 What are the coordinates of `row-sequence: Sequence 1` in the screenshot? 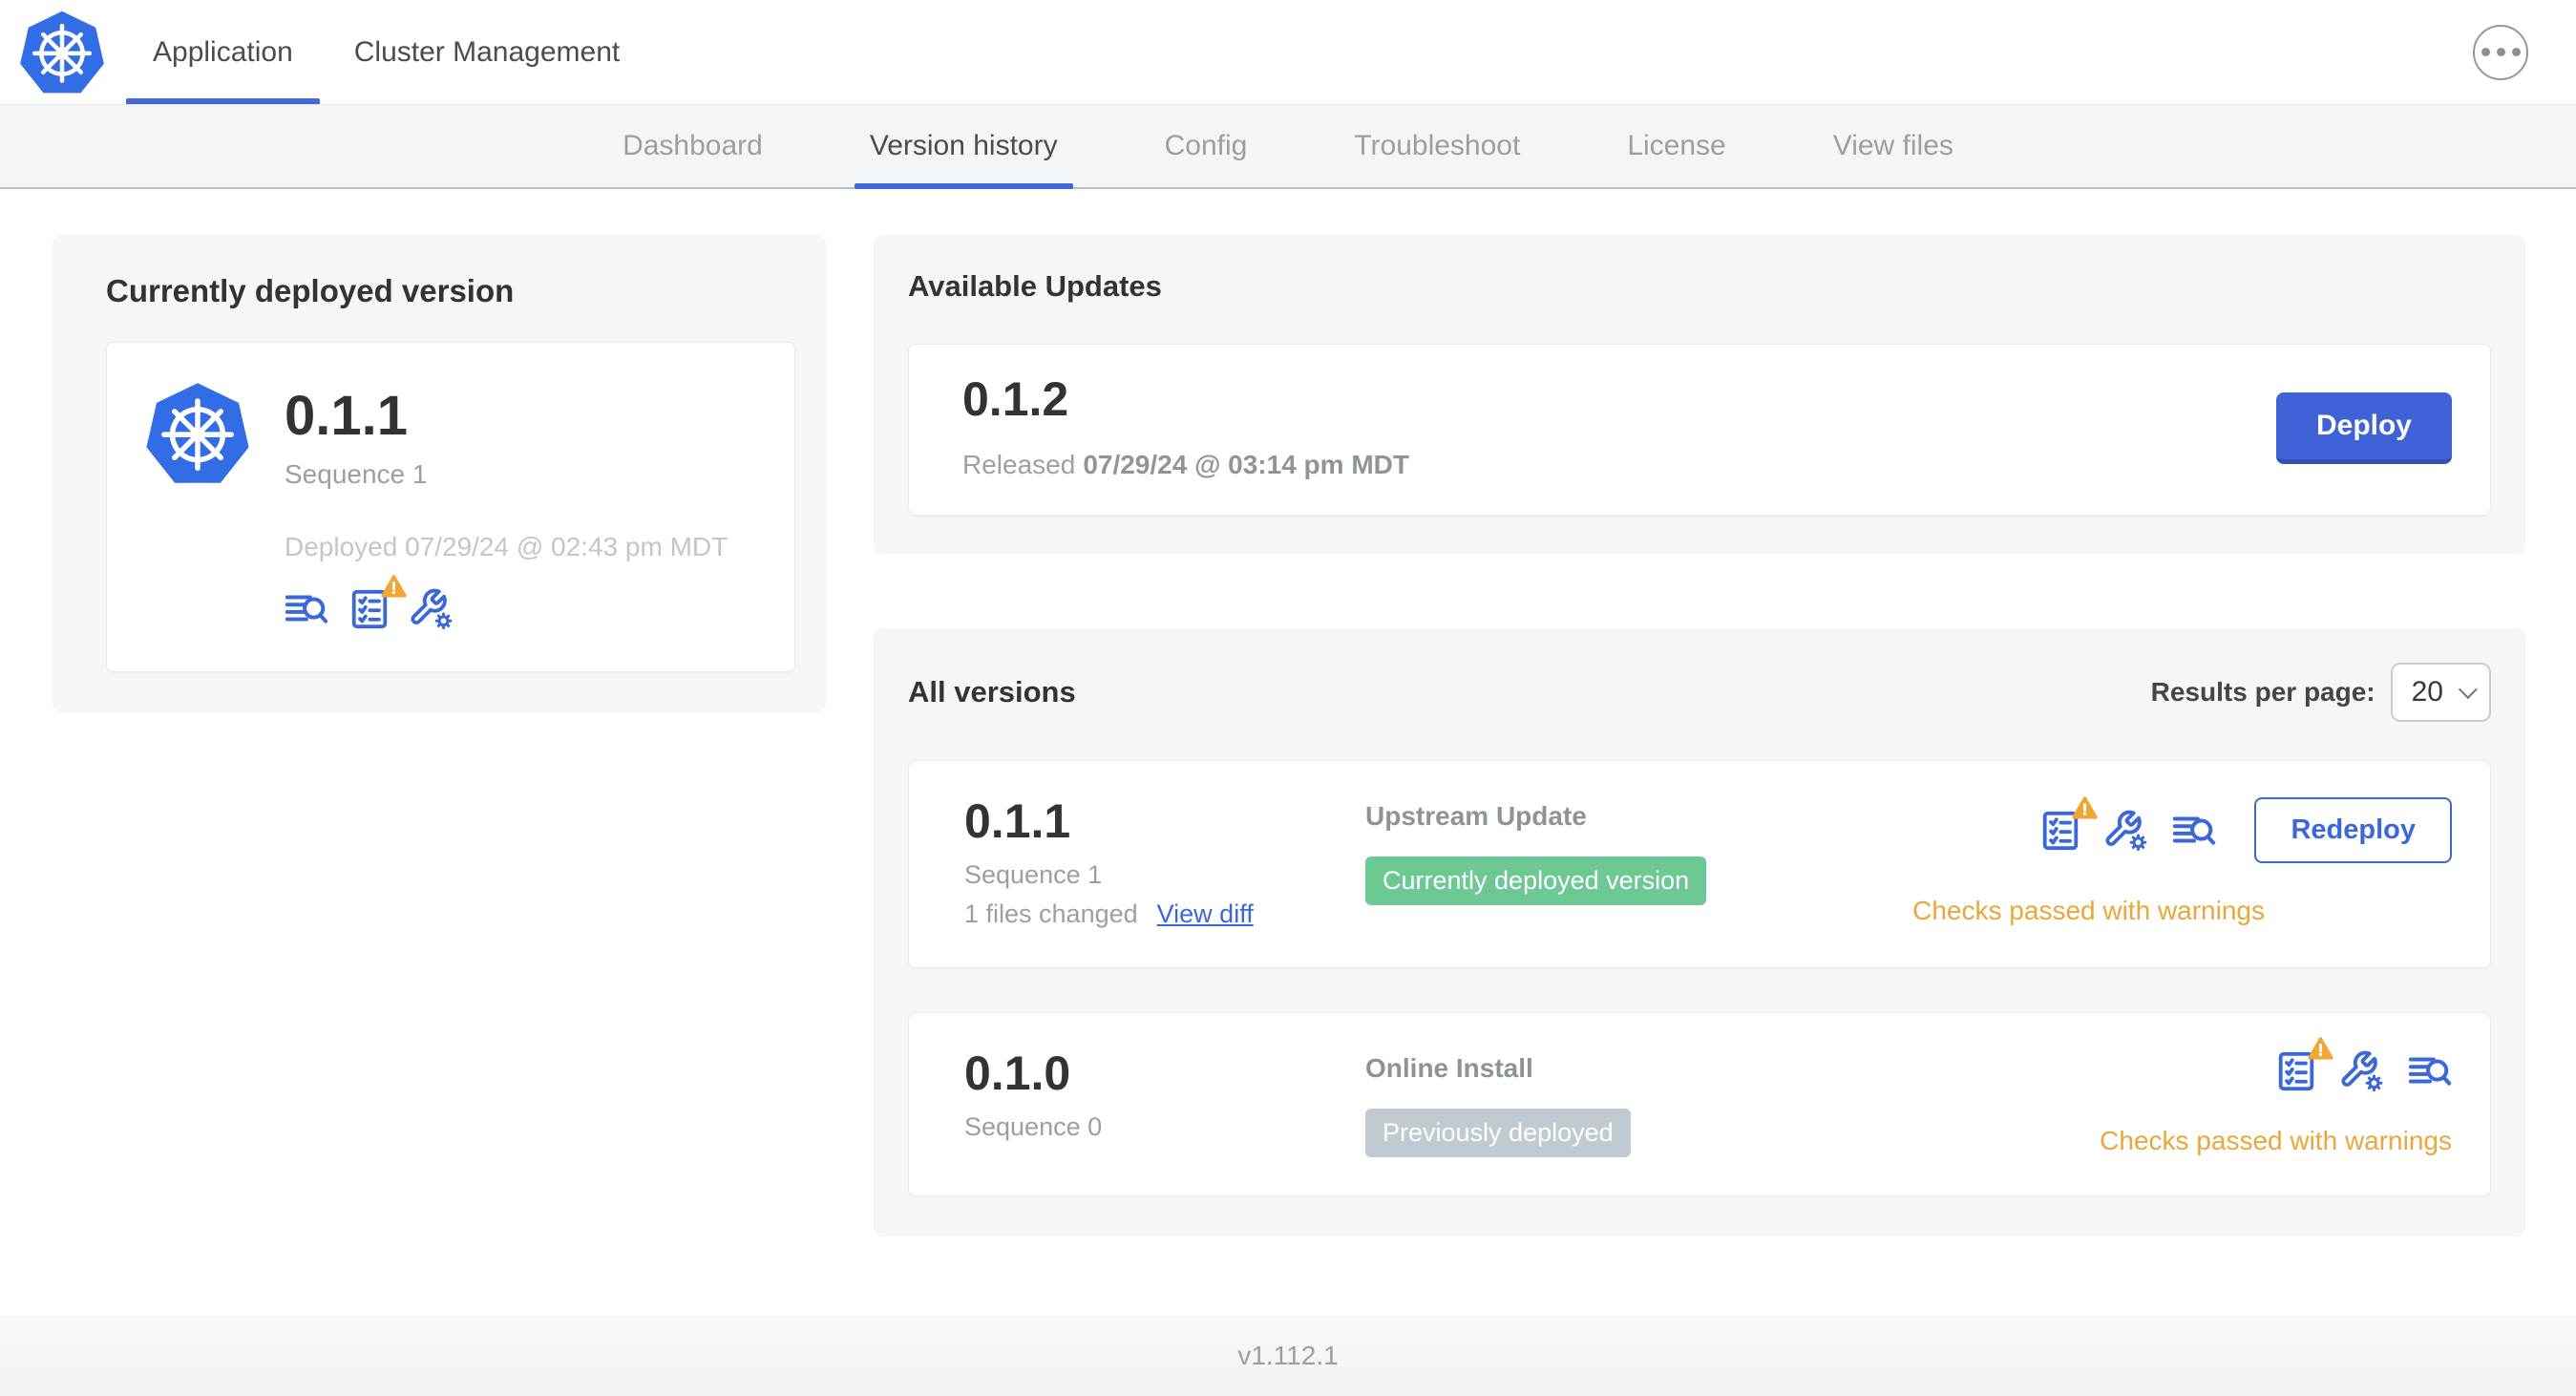 It's located at (1033, 874).